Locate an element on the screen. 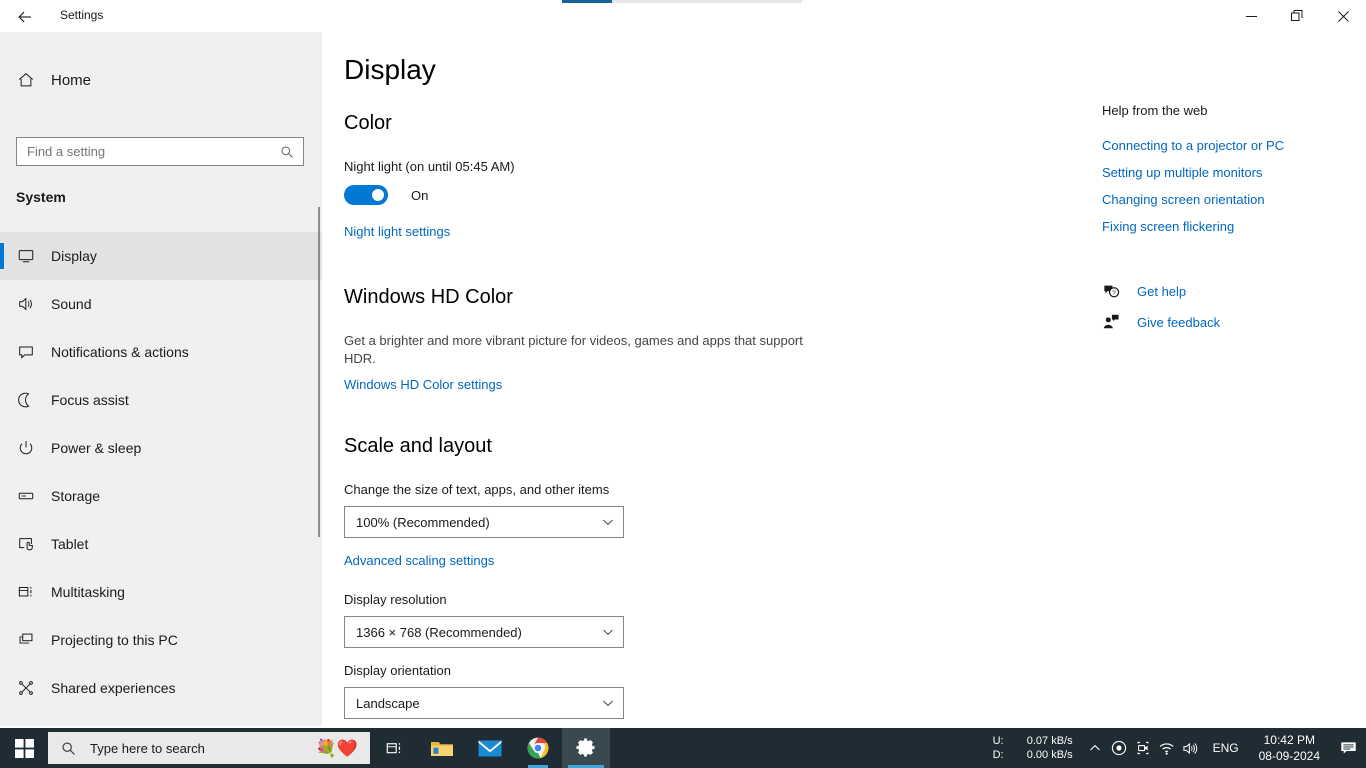 Image resolution: width=1366 pixels, height=768 pixels. chevron-up-icon is located at coordinates (1094, 747).